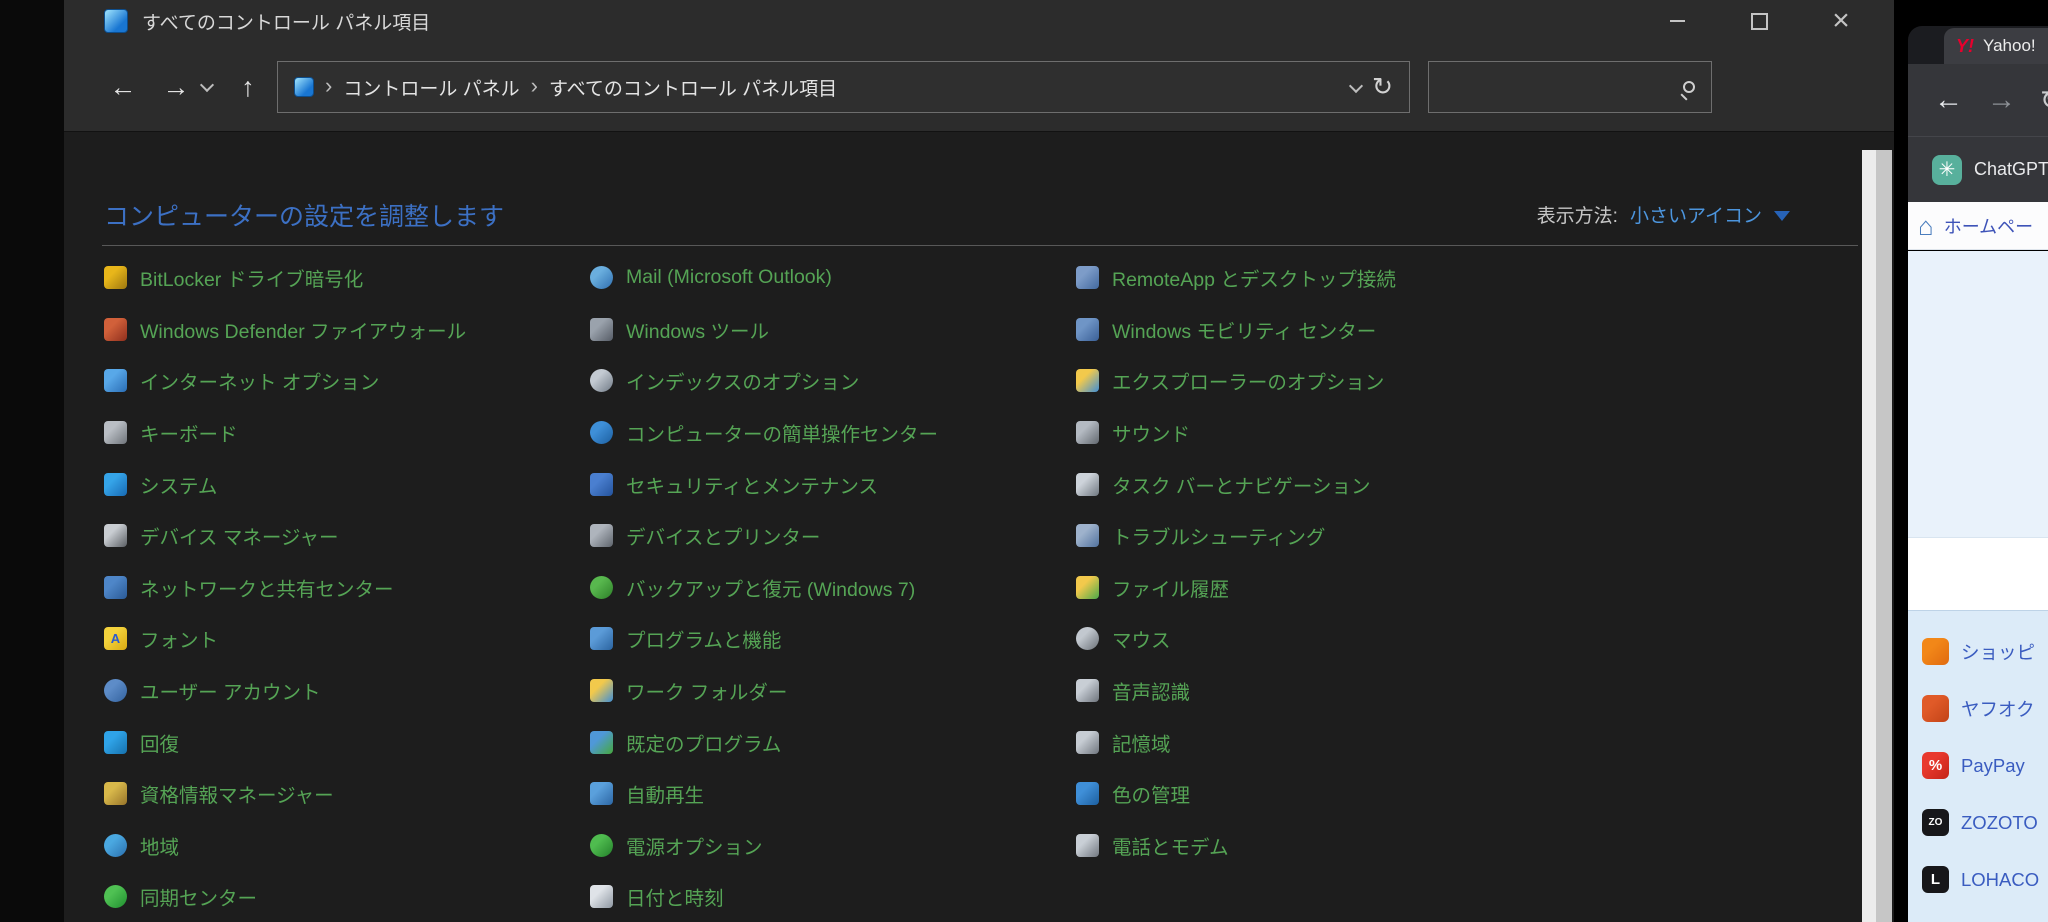  Describe the element at coordinates (1313, 278) in the screenshot. I see `control-panel-item: RemoteApp とデスクトップ接続` at that location.